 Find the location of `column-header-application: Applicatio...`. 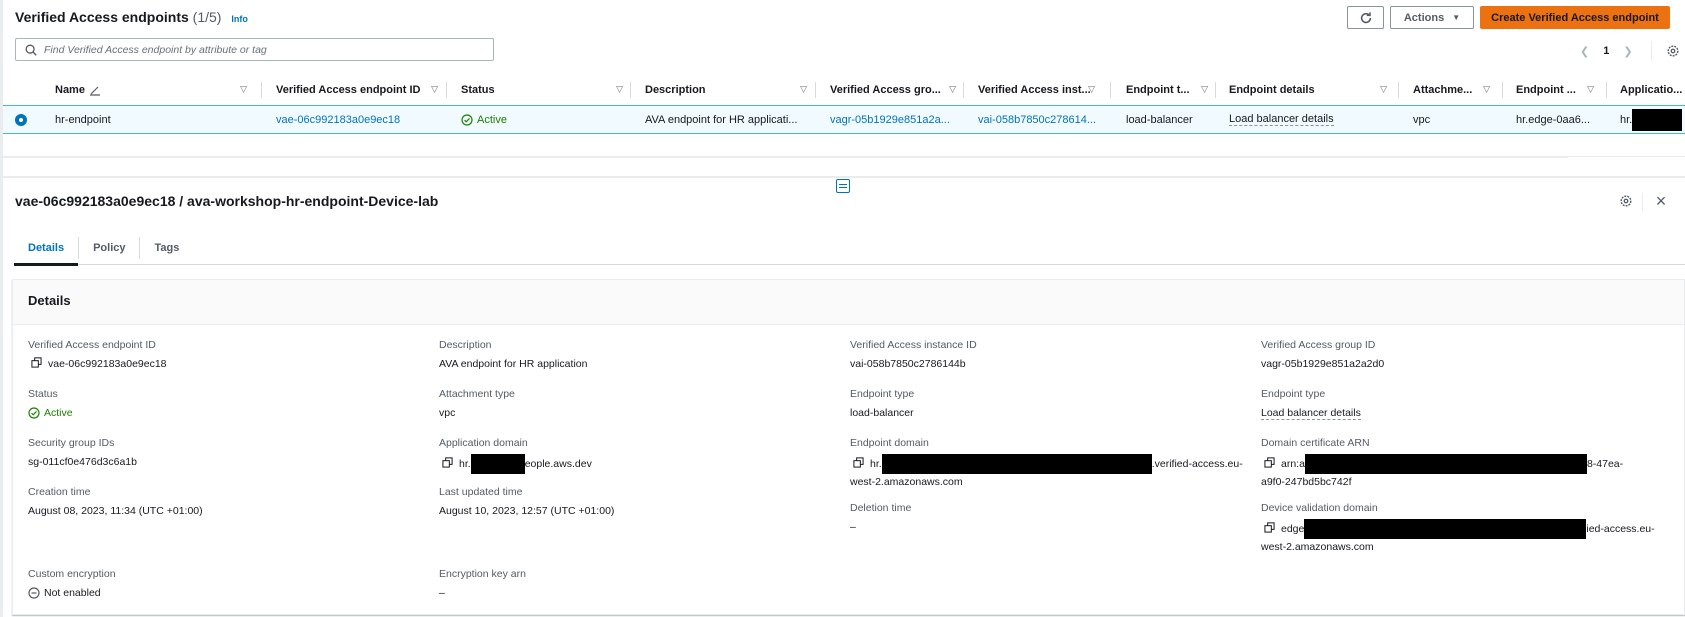

column-header-application: Applicatio... is located at coordinates (1652, 90).